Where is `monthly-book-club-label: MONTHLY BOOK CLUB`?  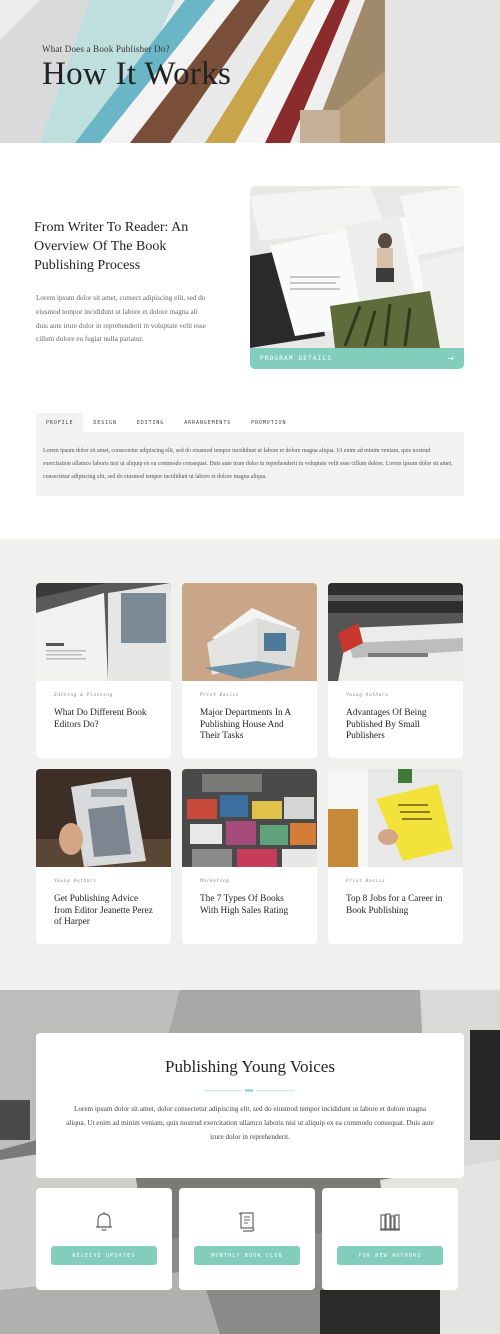 monthly-book-club-label: MONTHLY BOOK CLUB is located at coordinates (247, 1255).